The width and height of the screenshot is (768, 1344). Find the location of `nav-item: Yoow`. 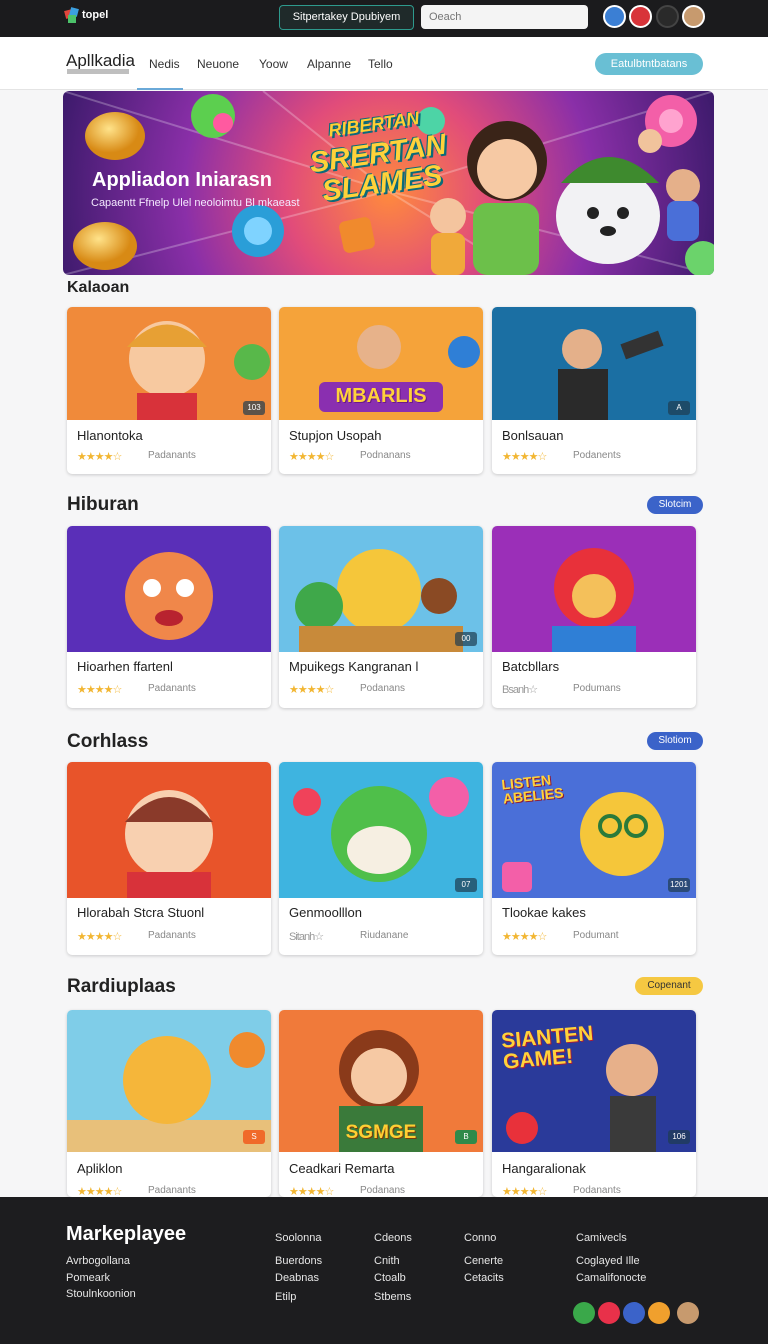

nav-item: Yoow is located at coordinates (273, 64).